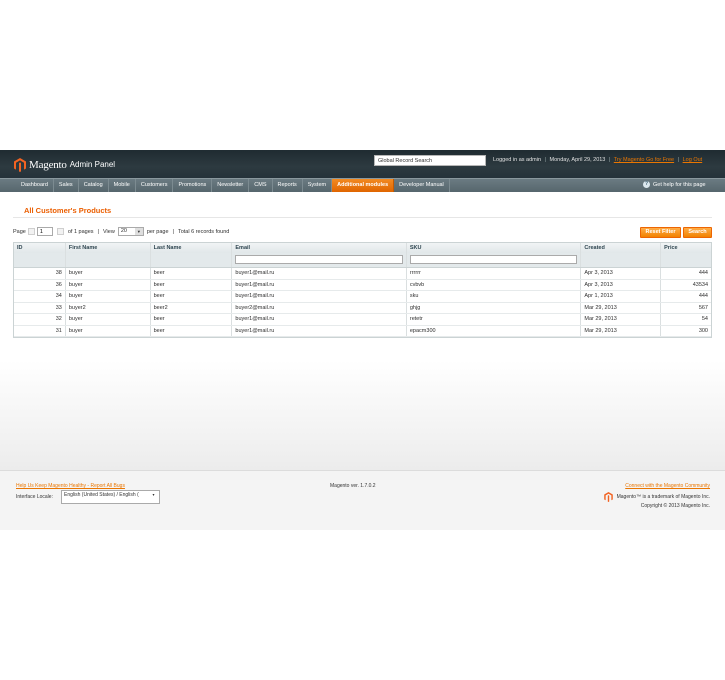 The height and width of the screenshot is (680, 725). Describe the element at coordinates (157, 231) in the screenshot. I see `per-page-label: per page` at that location.